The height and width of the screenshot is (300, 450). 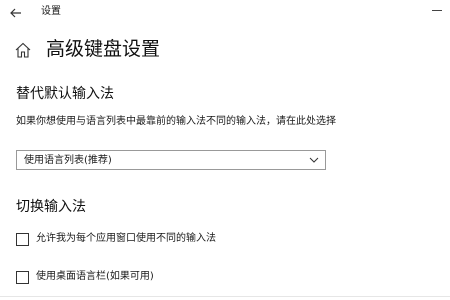 I want to click on window-title: 设置, so click(x=51, y=11).